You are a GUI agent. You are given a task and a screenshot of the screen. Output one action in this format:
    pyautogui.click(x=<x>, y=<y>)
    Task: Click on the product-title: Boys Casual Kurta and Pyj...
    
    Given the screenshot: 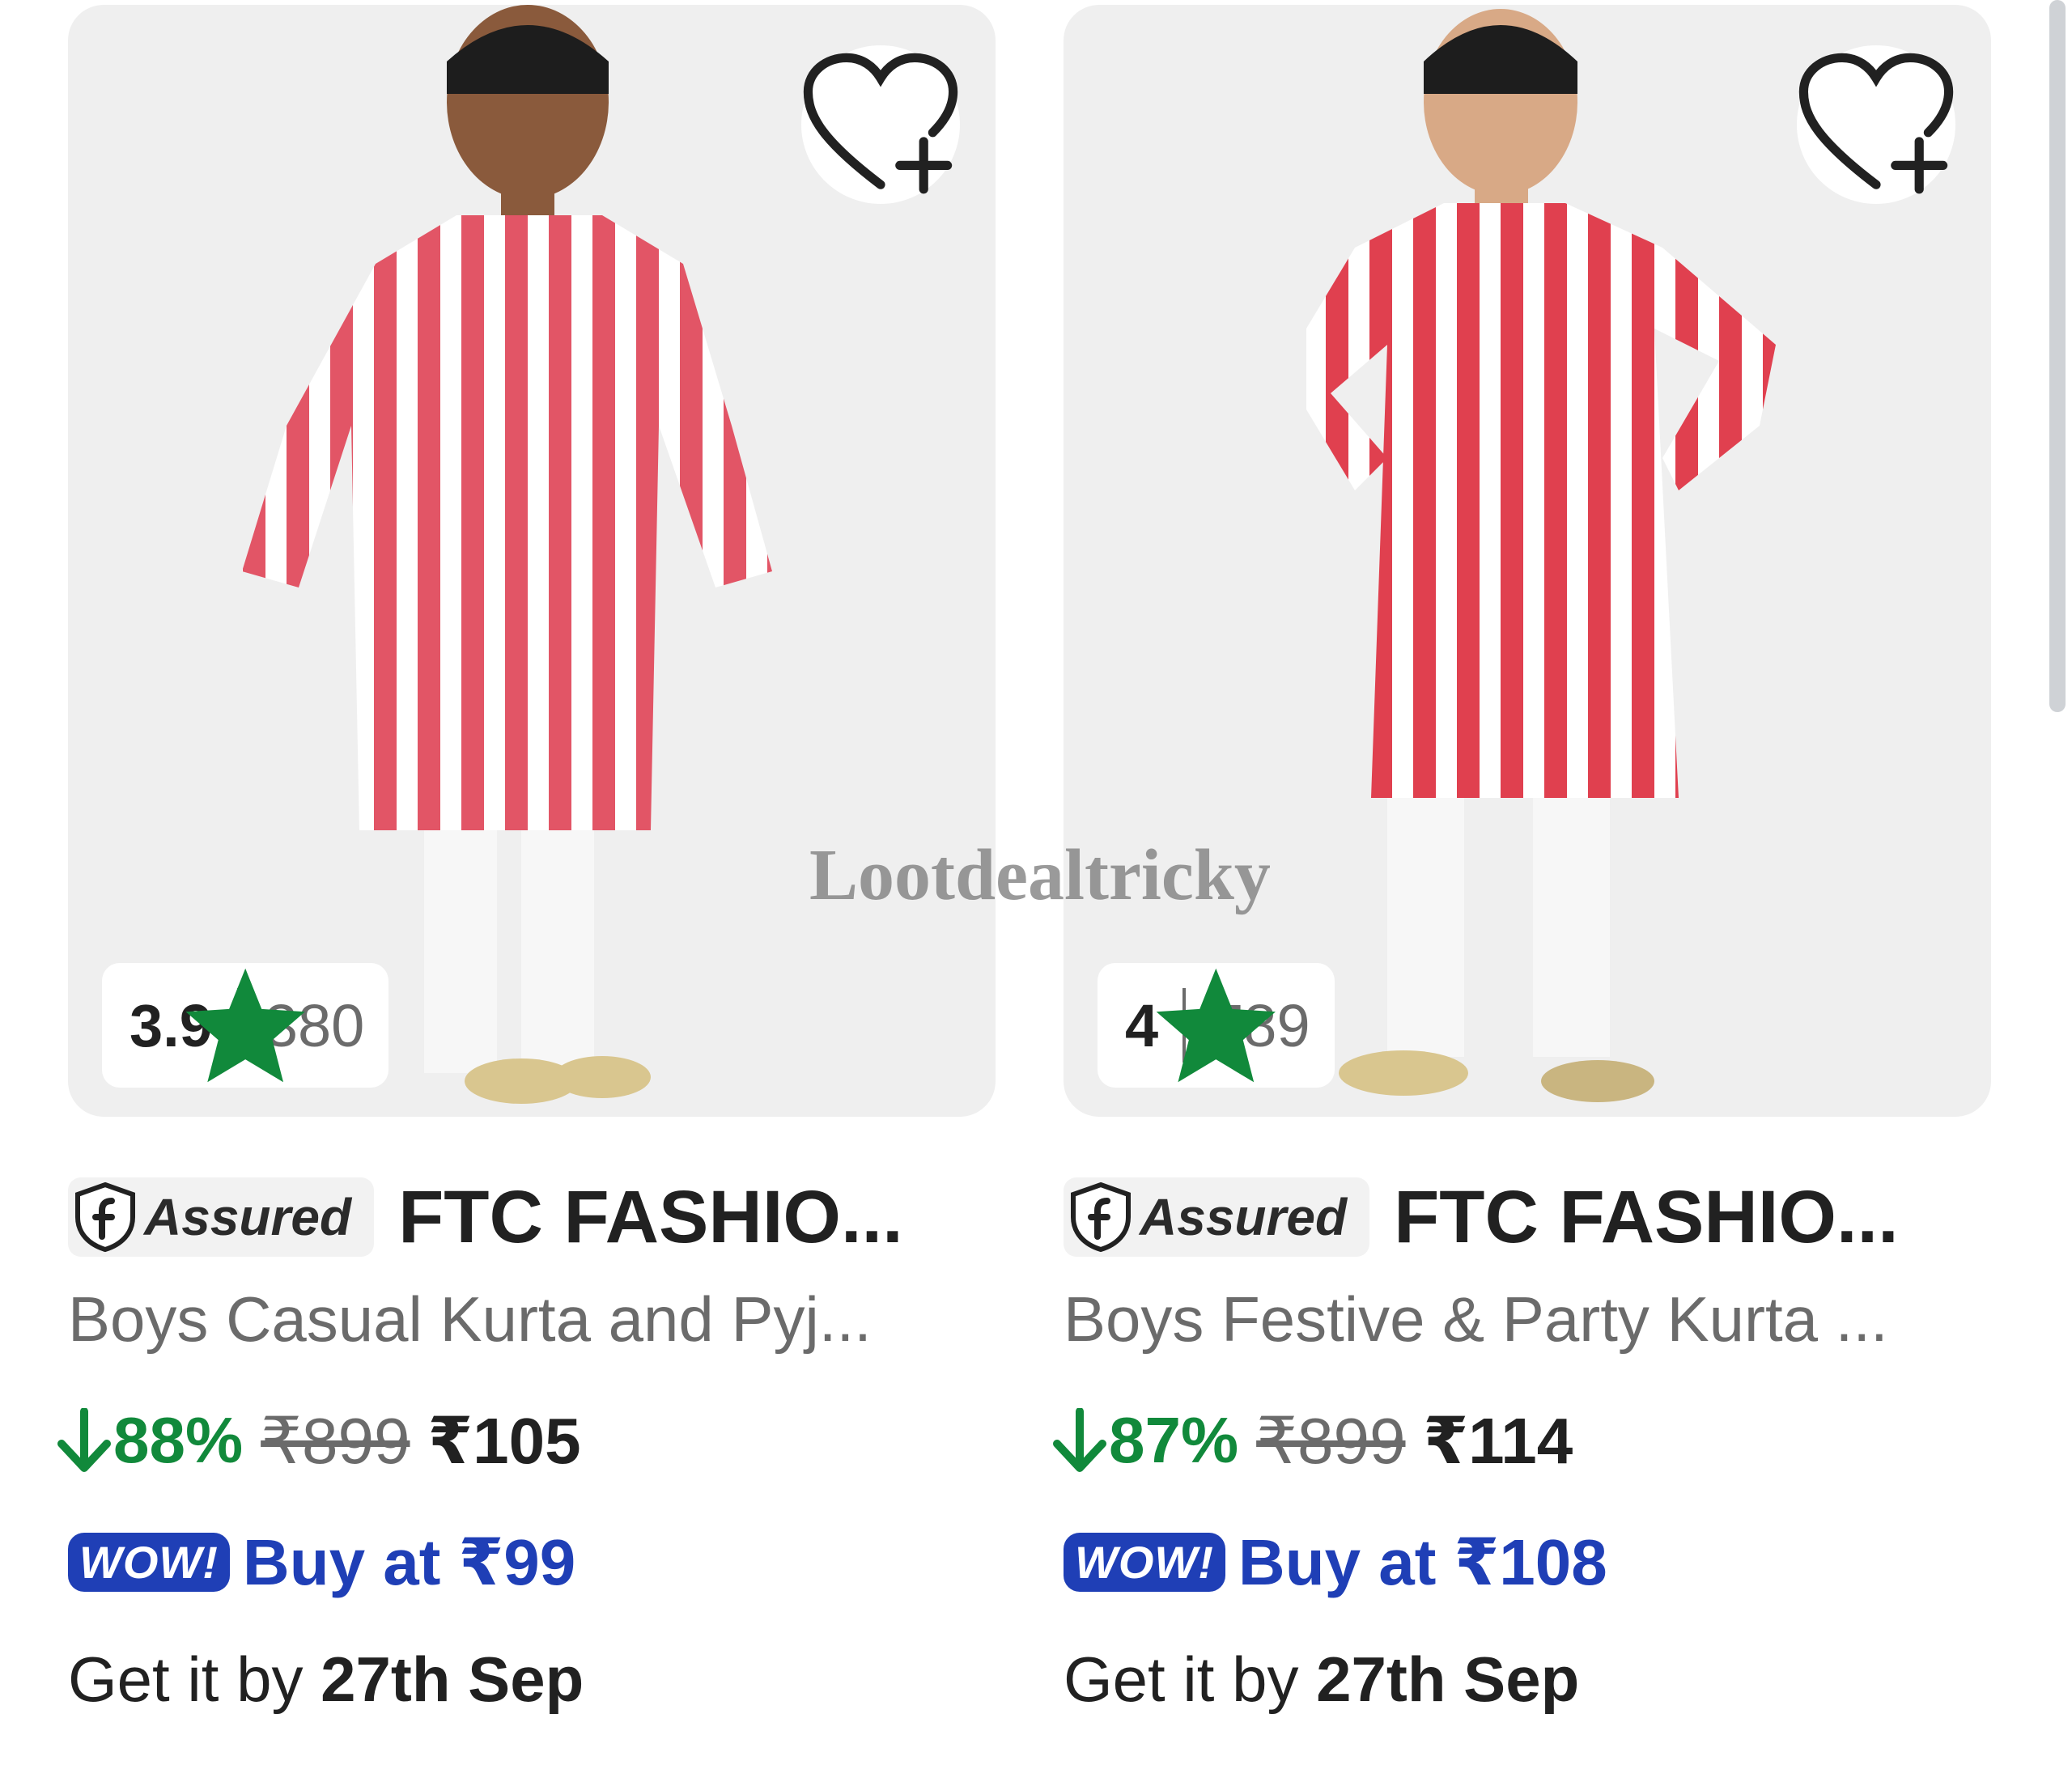 What is the action you would take?
    pyautogui.click(x=533, y=1319)
    